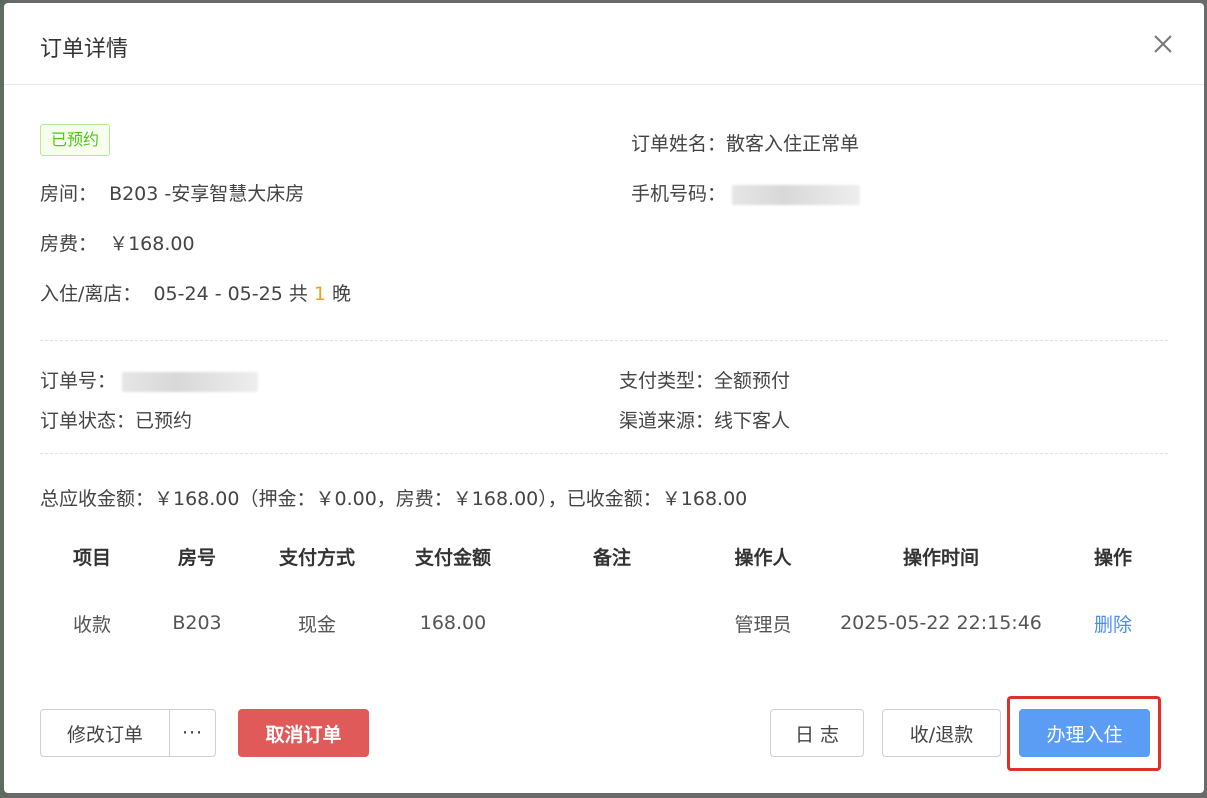 The image size is (1207, 798). I want to click on cell-item: 收款, so click(91, 624).